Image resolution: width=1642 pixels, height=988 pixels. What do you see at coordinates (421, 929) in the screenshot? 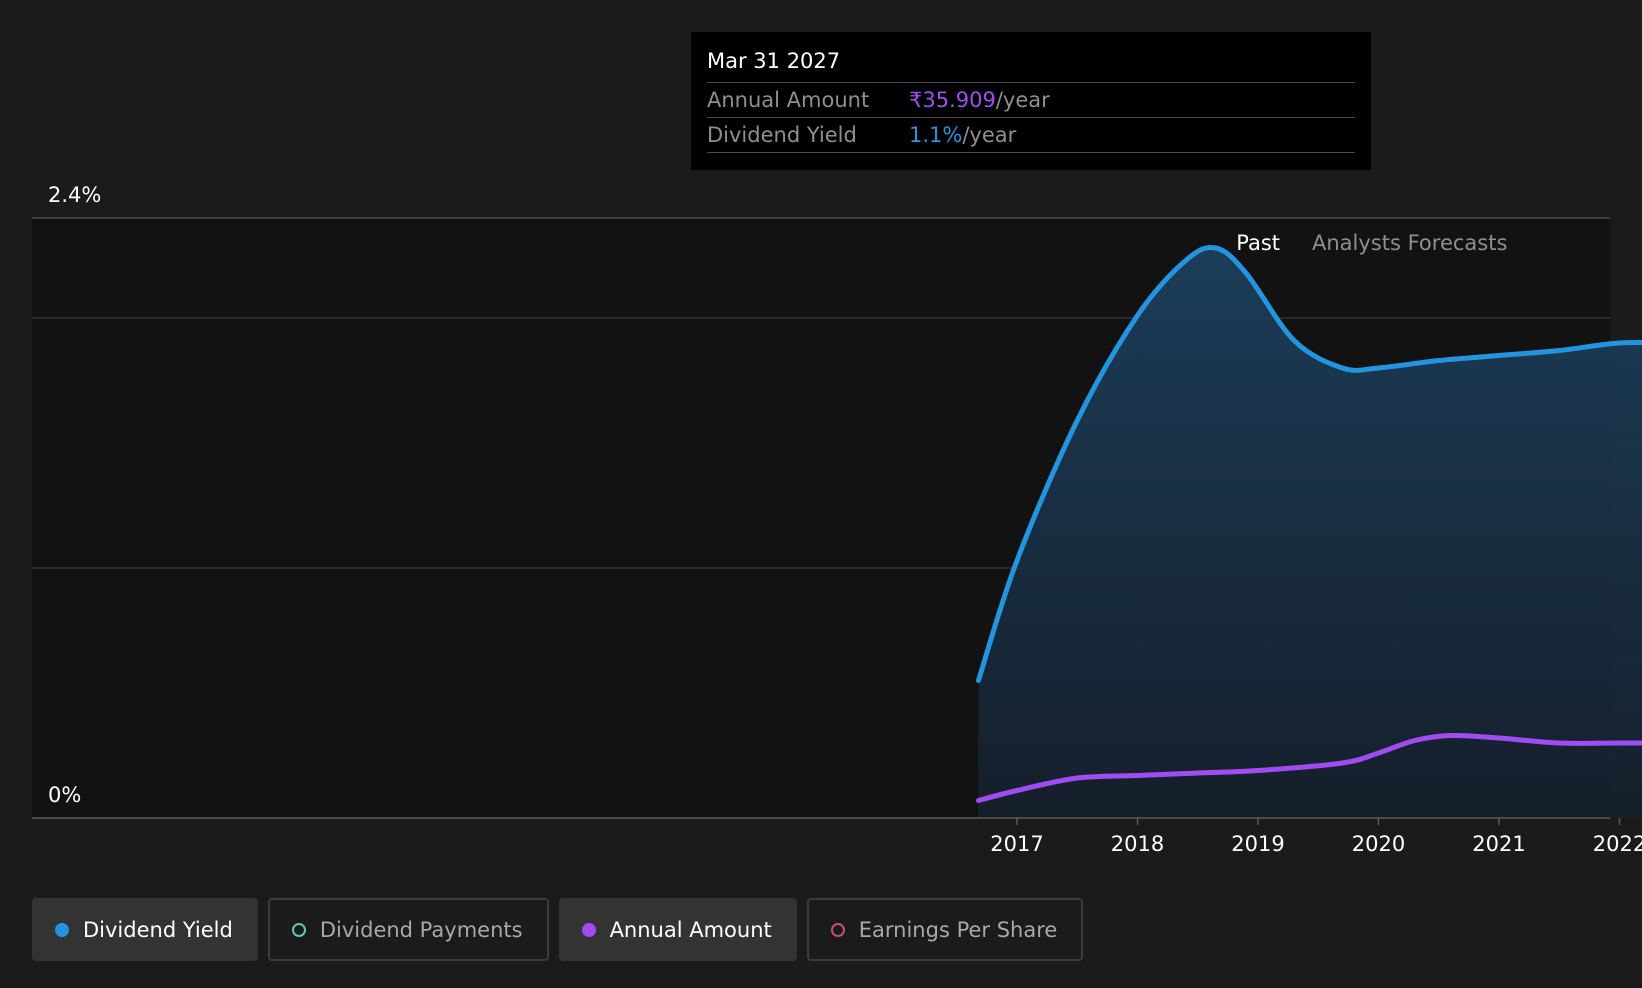
I see `legend-label: Dividend Payments` at bounding box center [421, 929].